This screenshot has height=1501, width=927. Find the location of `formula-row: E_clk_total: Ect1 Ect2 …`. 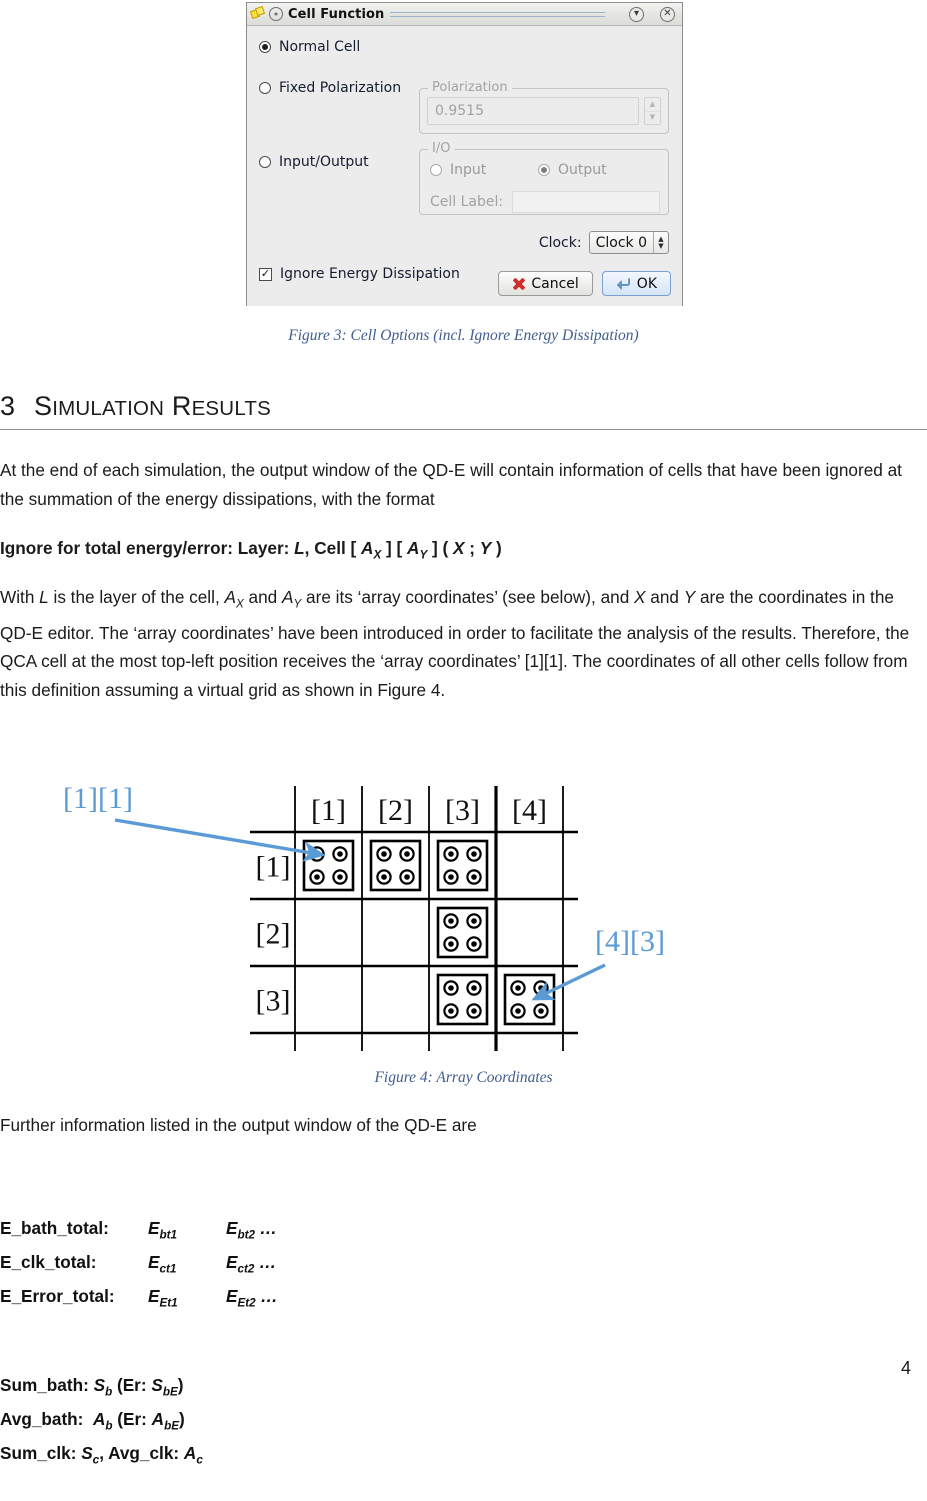

formula-row: E_clk_total: Ect1 Ect2 … is located at coordinates (138, 1263).